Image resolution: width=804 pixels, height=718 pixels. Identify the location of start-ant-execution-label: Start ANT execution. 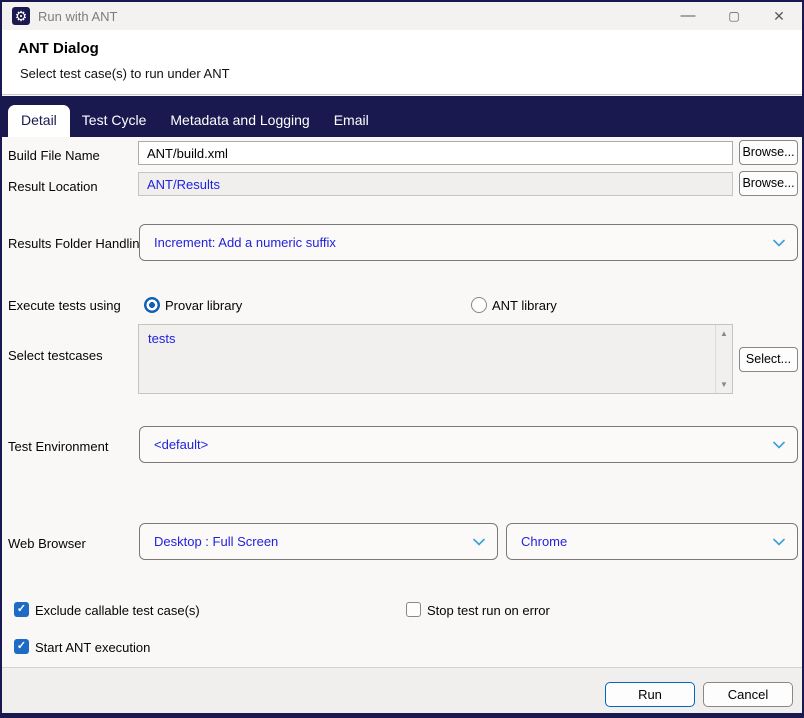
(93, 647).